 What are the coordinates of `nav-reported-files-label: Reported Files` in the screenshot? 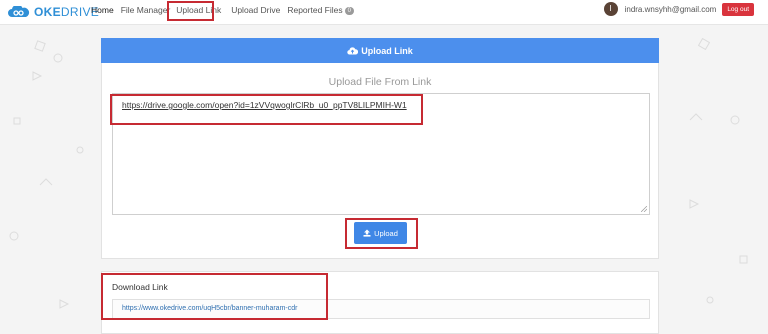 It's located at (315, 10).